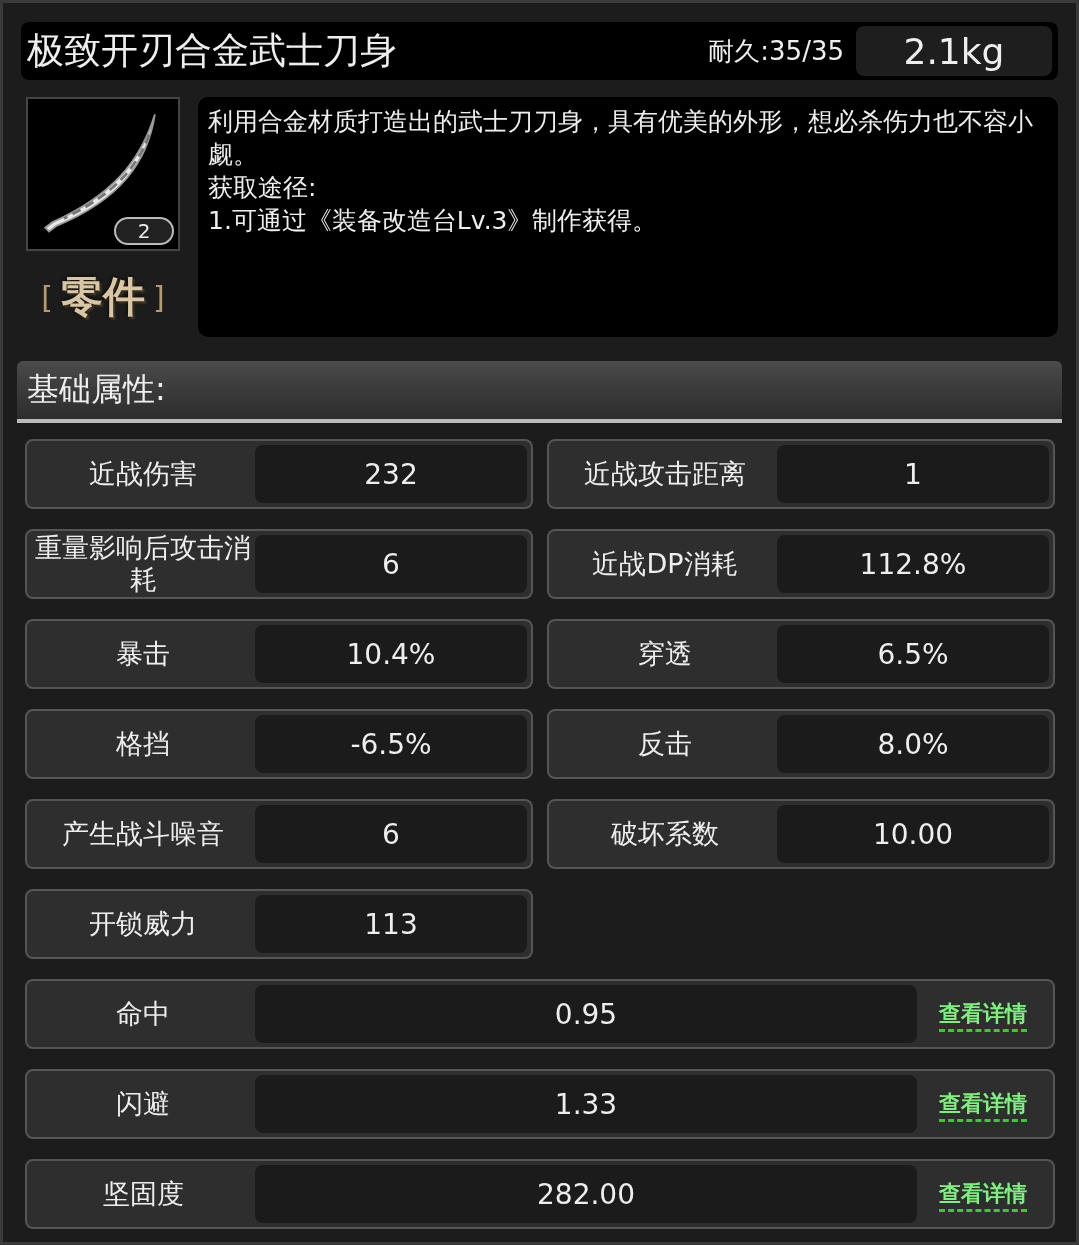 The height and width of the screenshot is (1245, 1079). What do you see at coordinates (143, 744) in the screenshot?
I see `stat-label: 格挡` at bounding box center [143, 744].